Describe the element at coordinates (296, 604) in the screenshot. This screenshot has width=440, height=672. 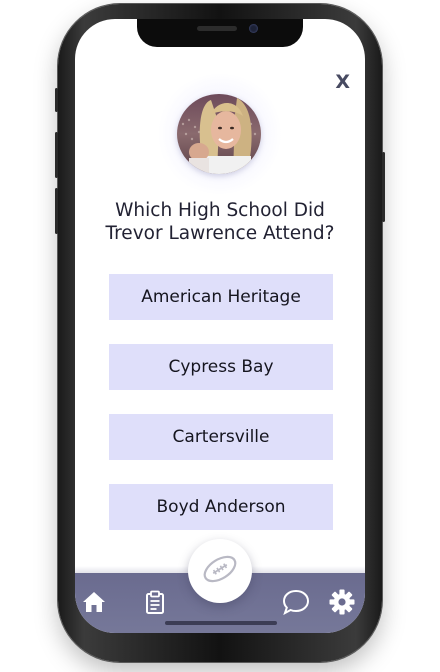
I see `chat-icon` at that location.